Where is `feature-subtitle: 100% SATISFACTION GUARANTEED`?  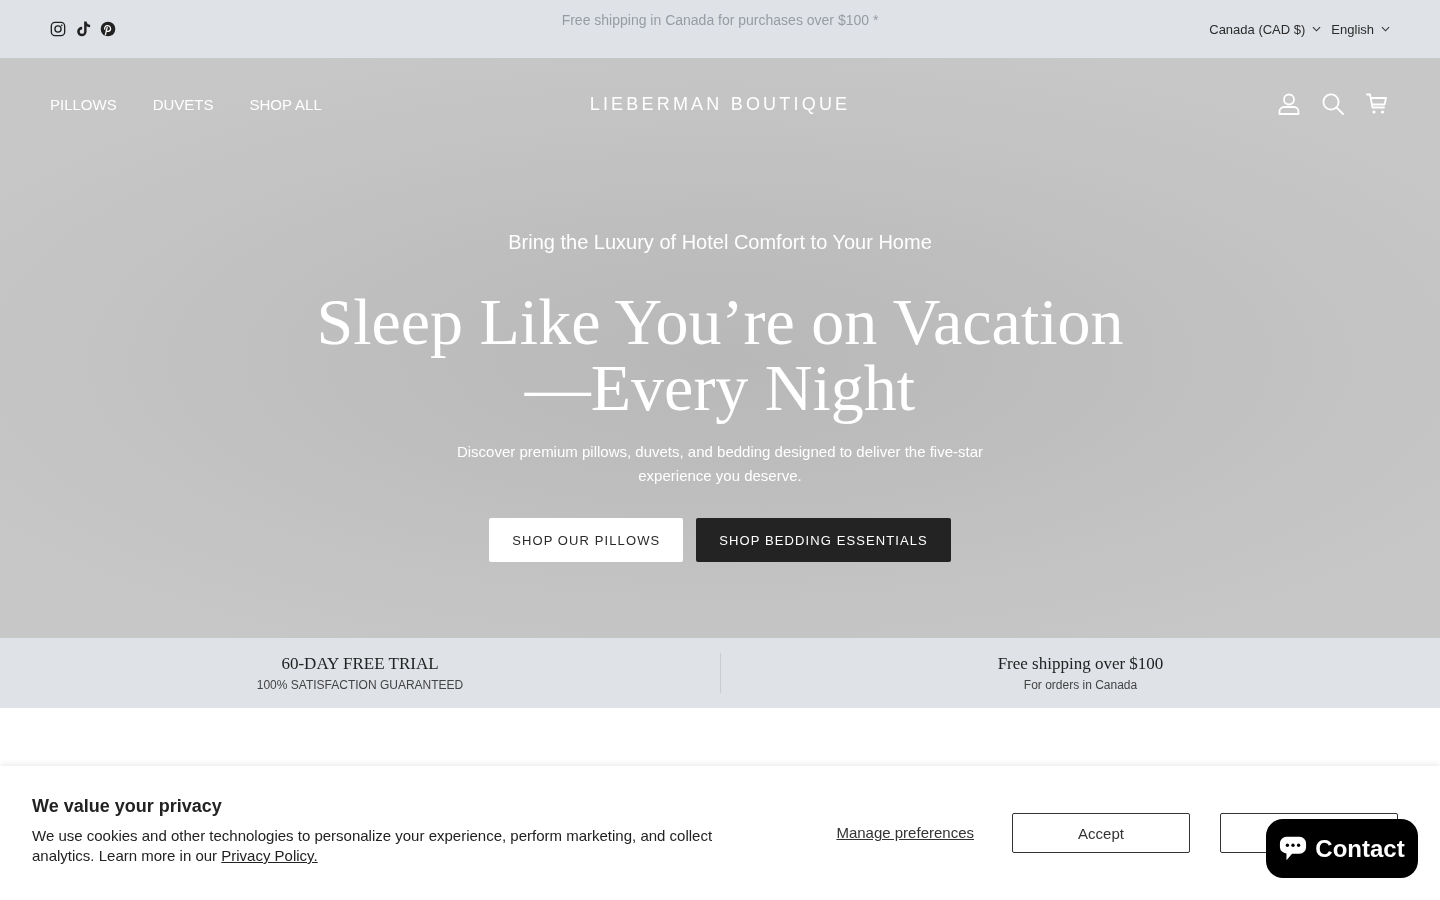
feature-subtitle: 100% SATISFACTION GUARANTEED is located at coordinates (360, 685).